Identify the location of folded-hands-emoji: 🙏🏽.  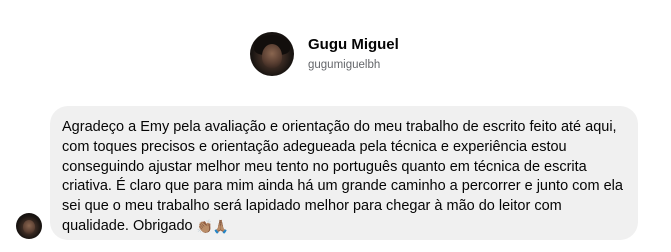
(221, 226).